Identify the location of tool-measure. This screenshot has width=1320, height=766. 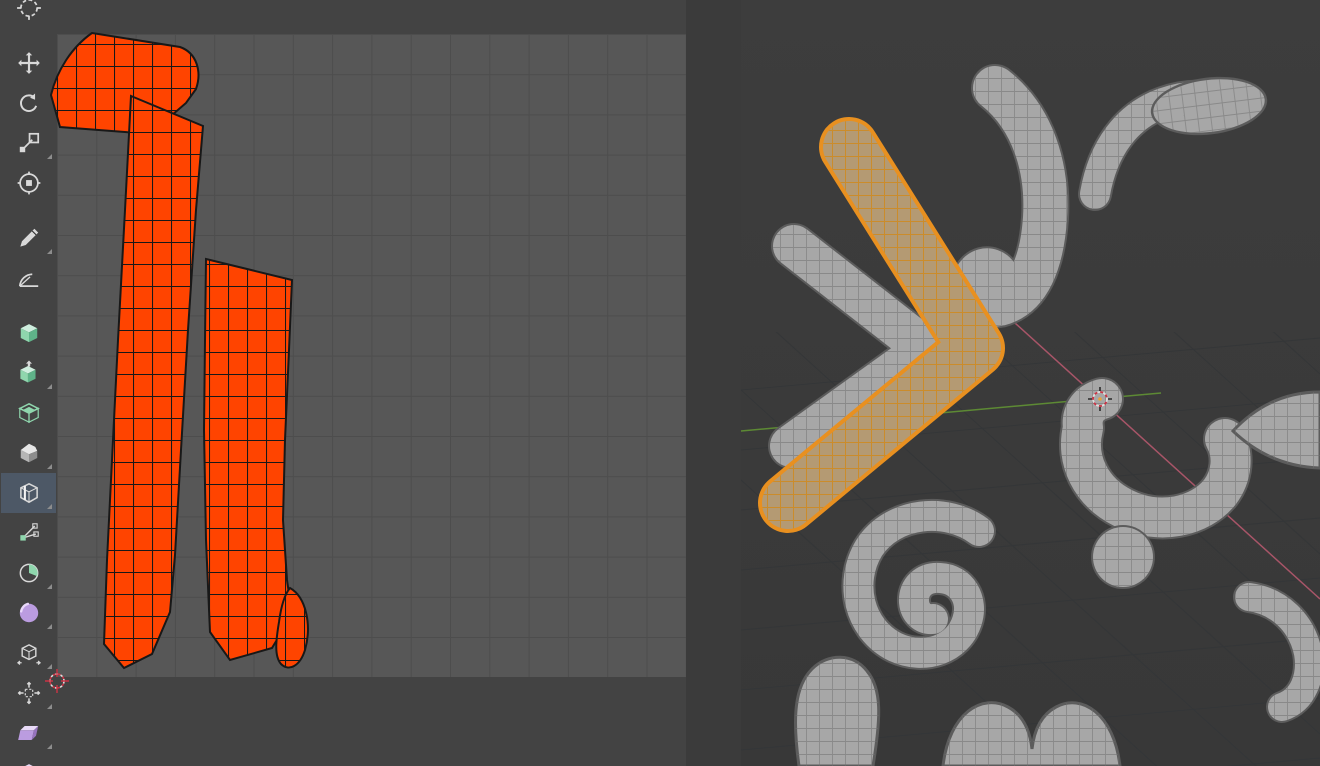
(28, 278).